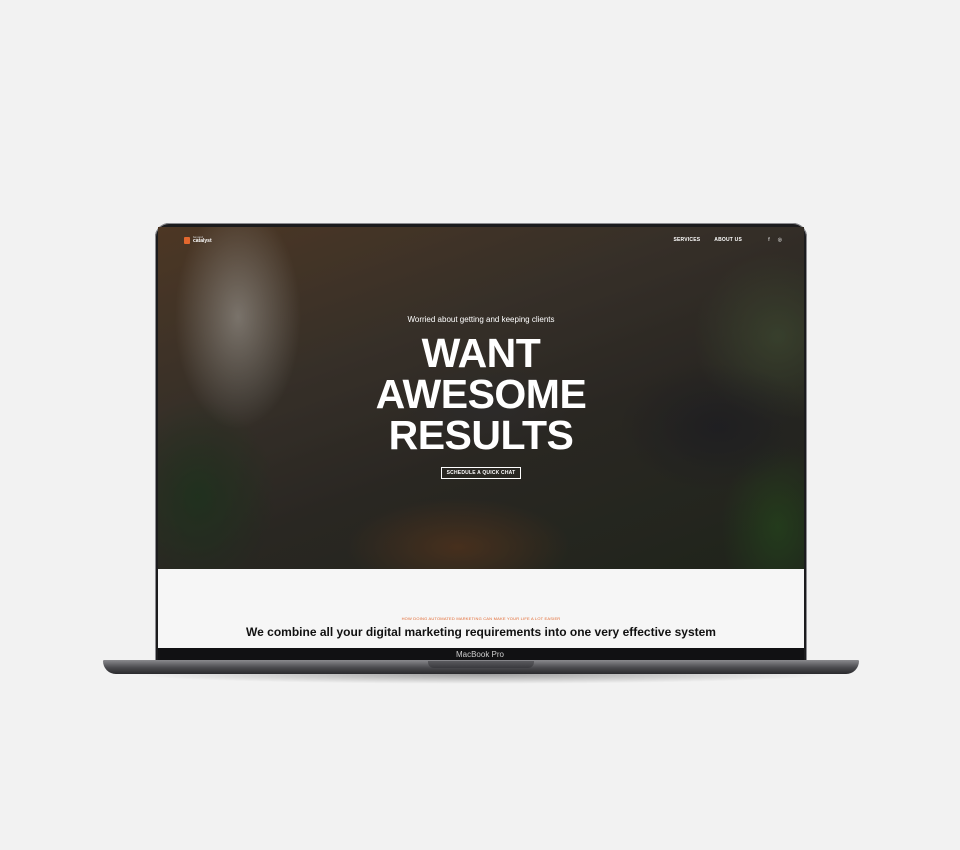 Image resolution: width=960 pixels, height=850 pixels. Describe the element at coordinates (481, 473) in the screenshot. I see `schedule-chat-button: SCHEDULE A QUICK CHAT` at that location.